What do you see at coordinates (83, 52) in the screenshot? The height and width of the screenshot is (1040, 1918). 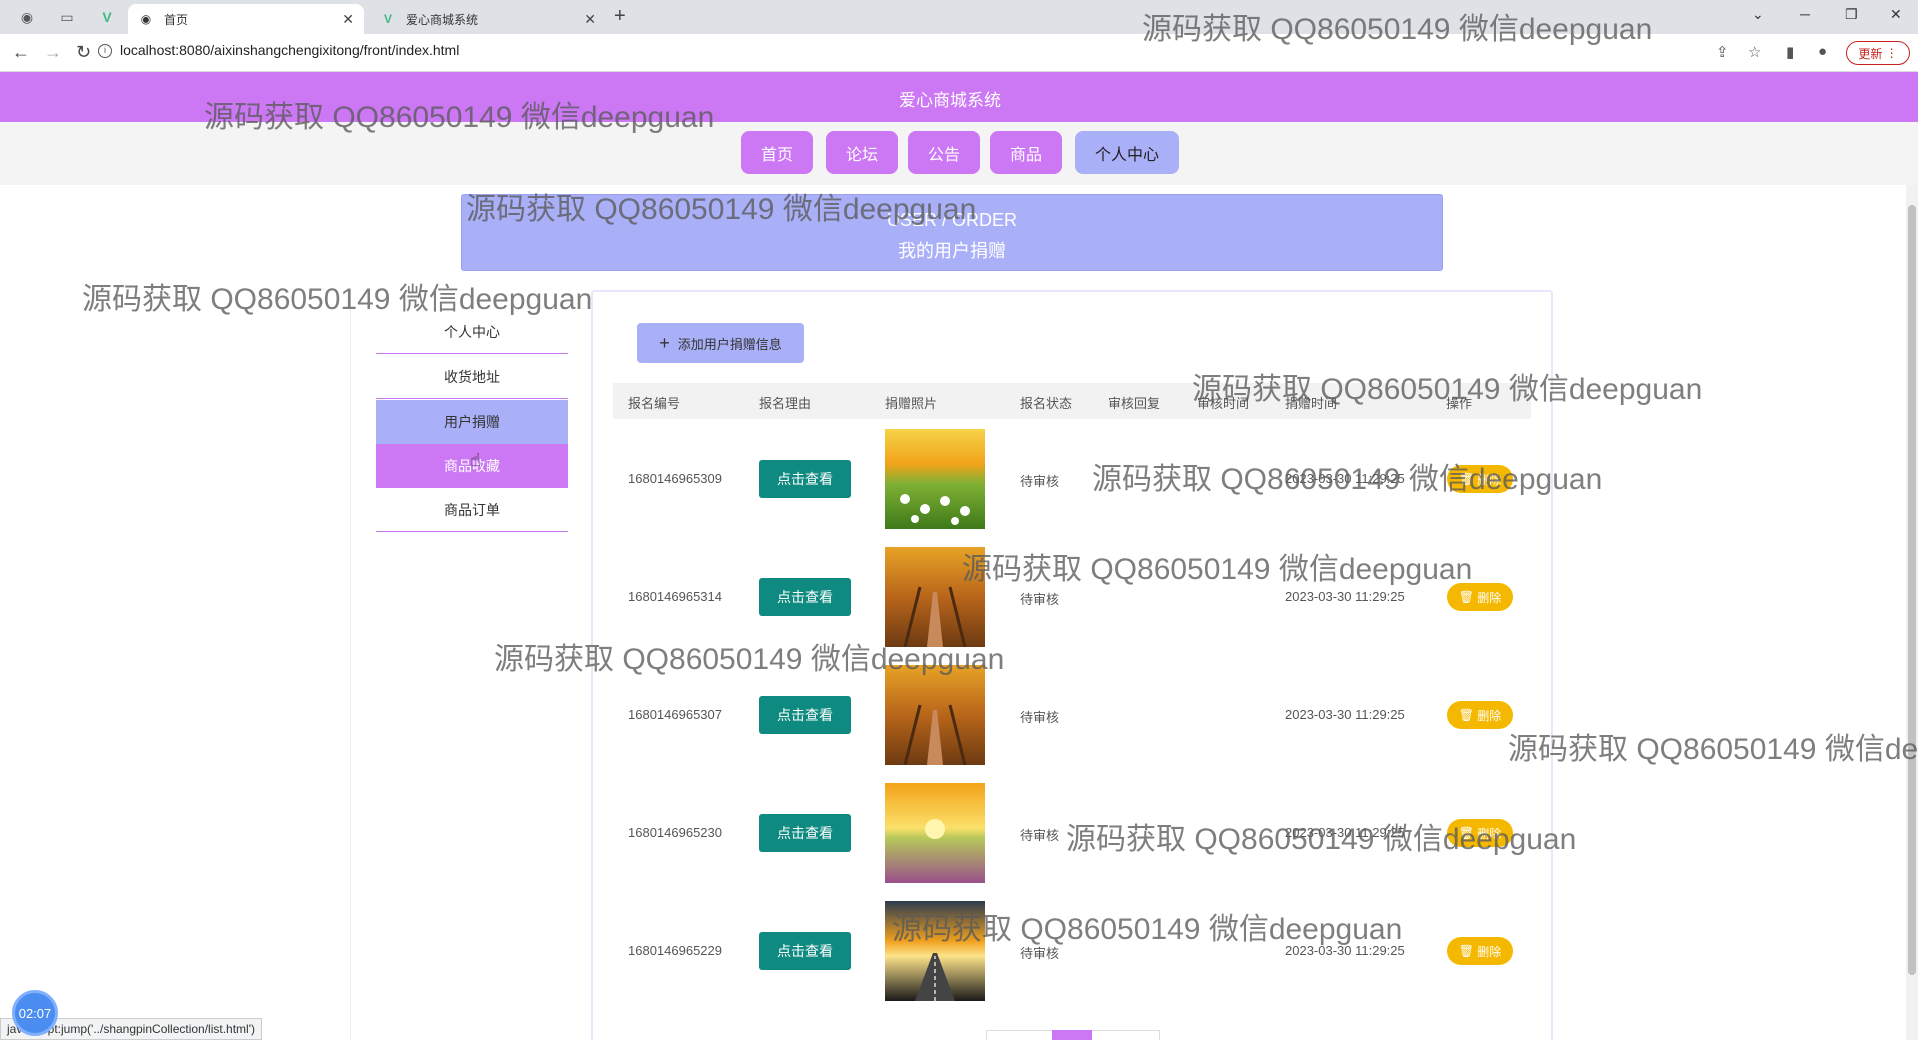 I see `reload-icon: ↻` at bounding box center [83, 52].